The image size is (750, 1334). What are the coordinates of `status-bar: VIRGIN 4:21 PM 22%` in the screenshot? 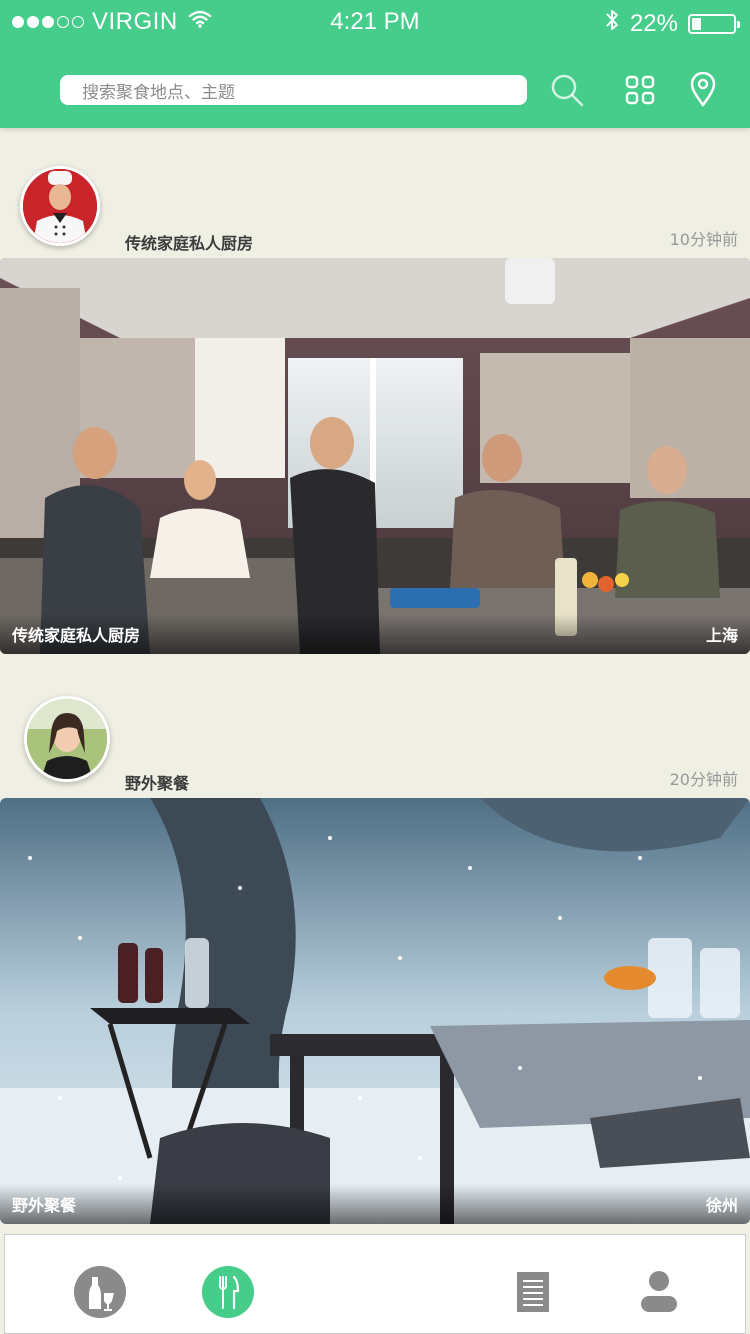 It's located at (375, 21).